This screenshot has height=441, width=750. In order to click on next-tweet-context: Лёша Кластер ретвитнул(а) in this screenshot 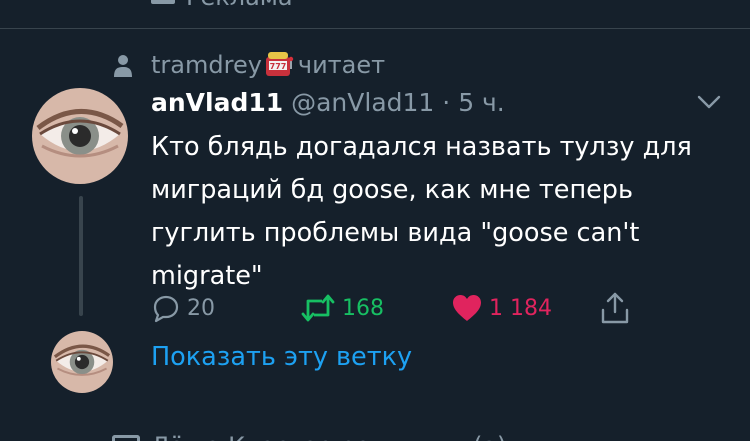, I will do `click(375, 434)`.